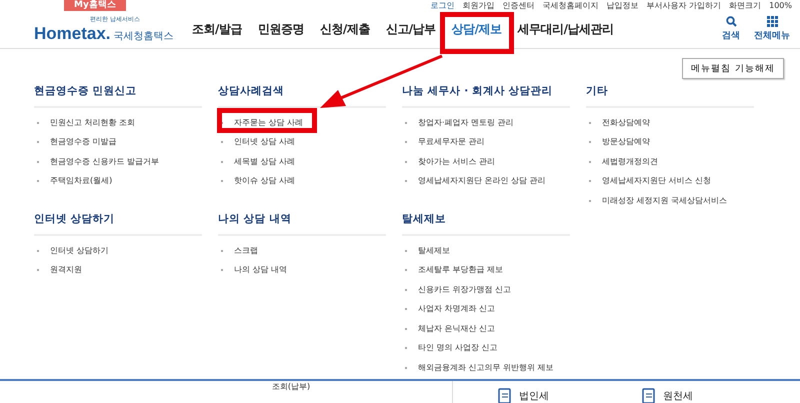 The width and height of the screenshot is (800, 403). I want to click on menu-collapse-button: 메뉴펼침 기능해제, so click(733, 68).